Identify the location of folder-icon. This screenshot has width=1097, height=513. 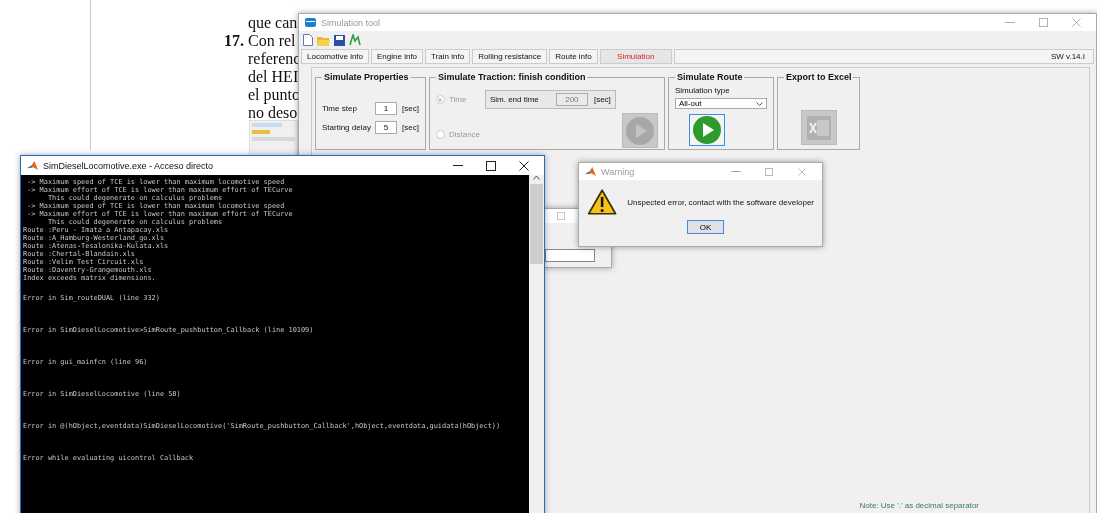
(323, 40).